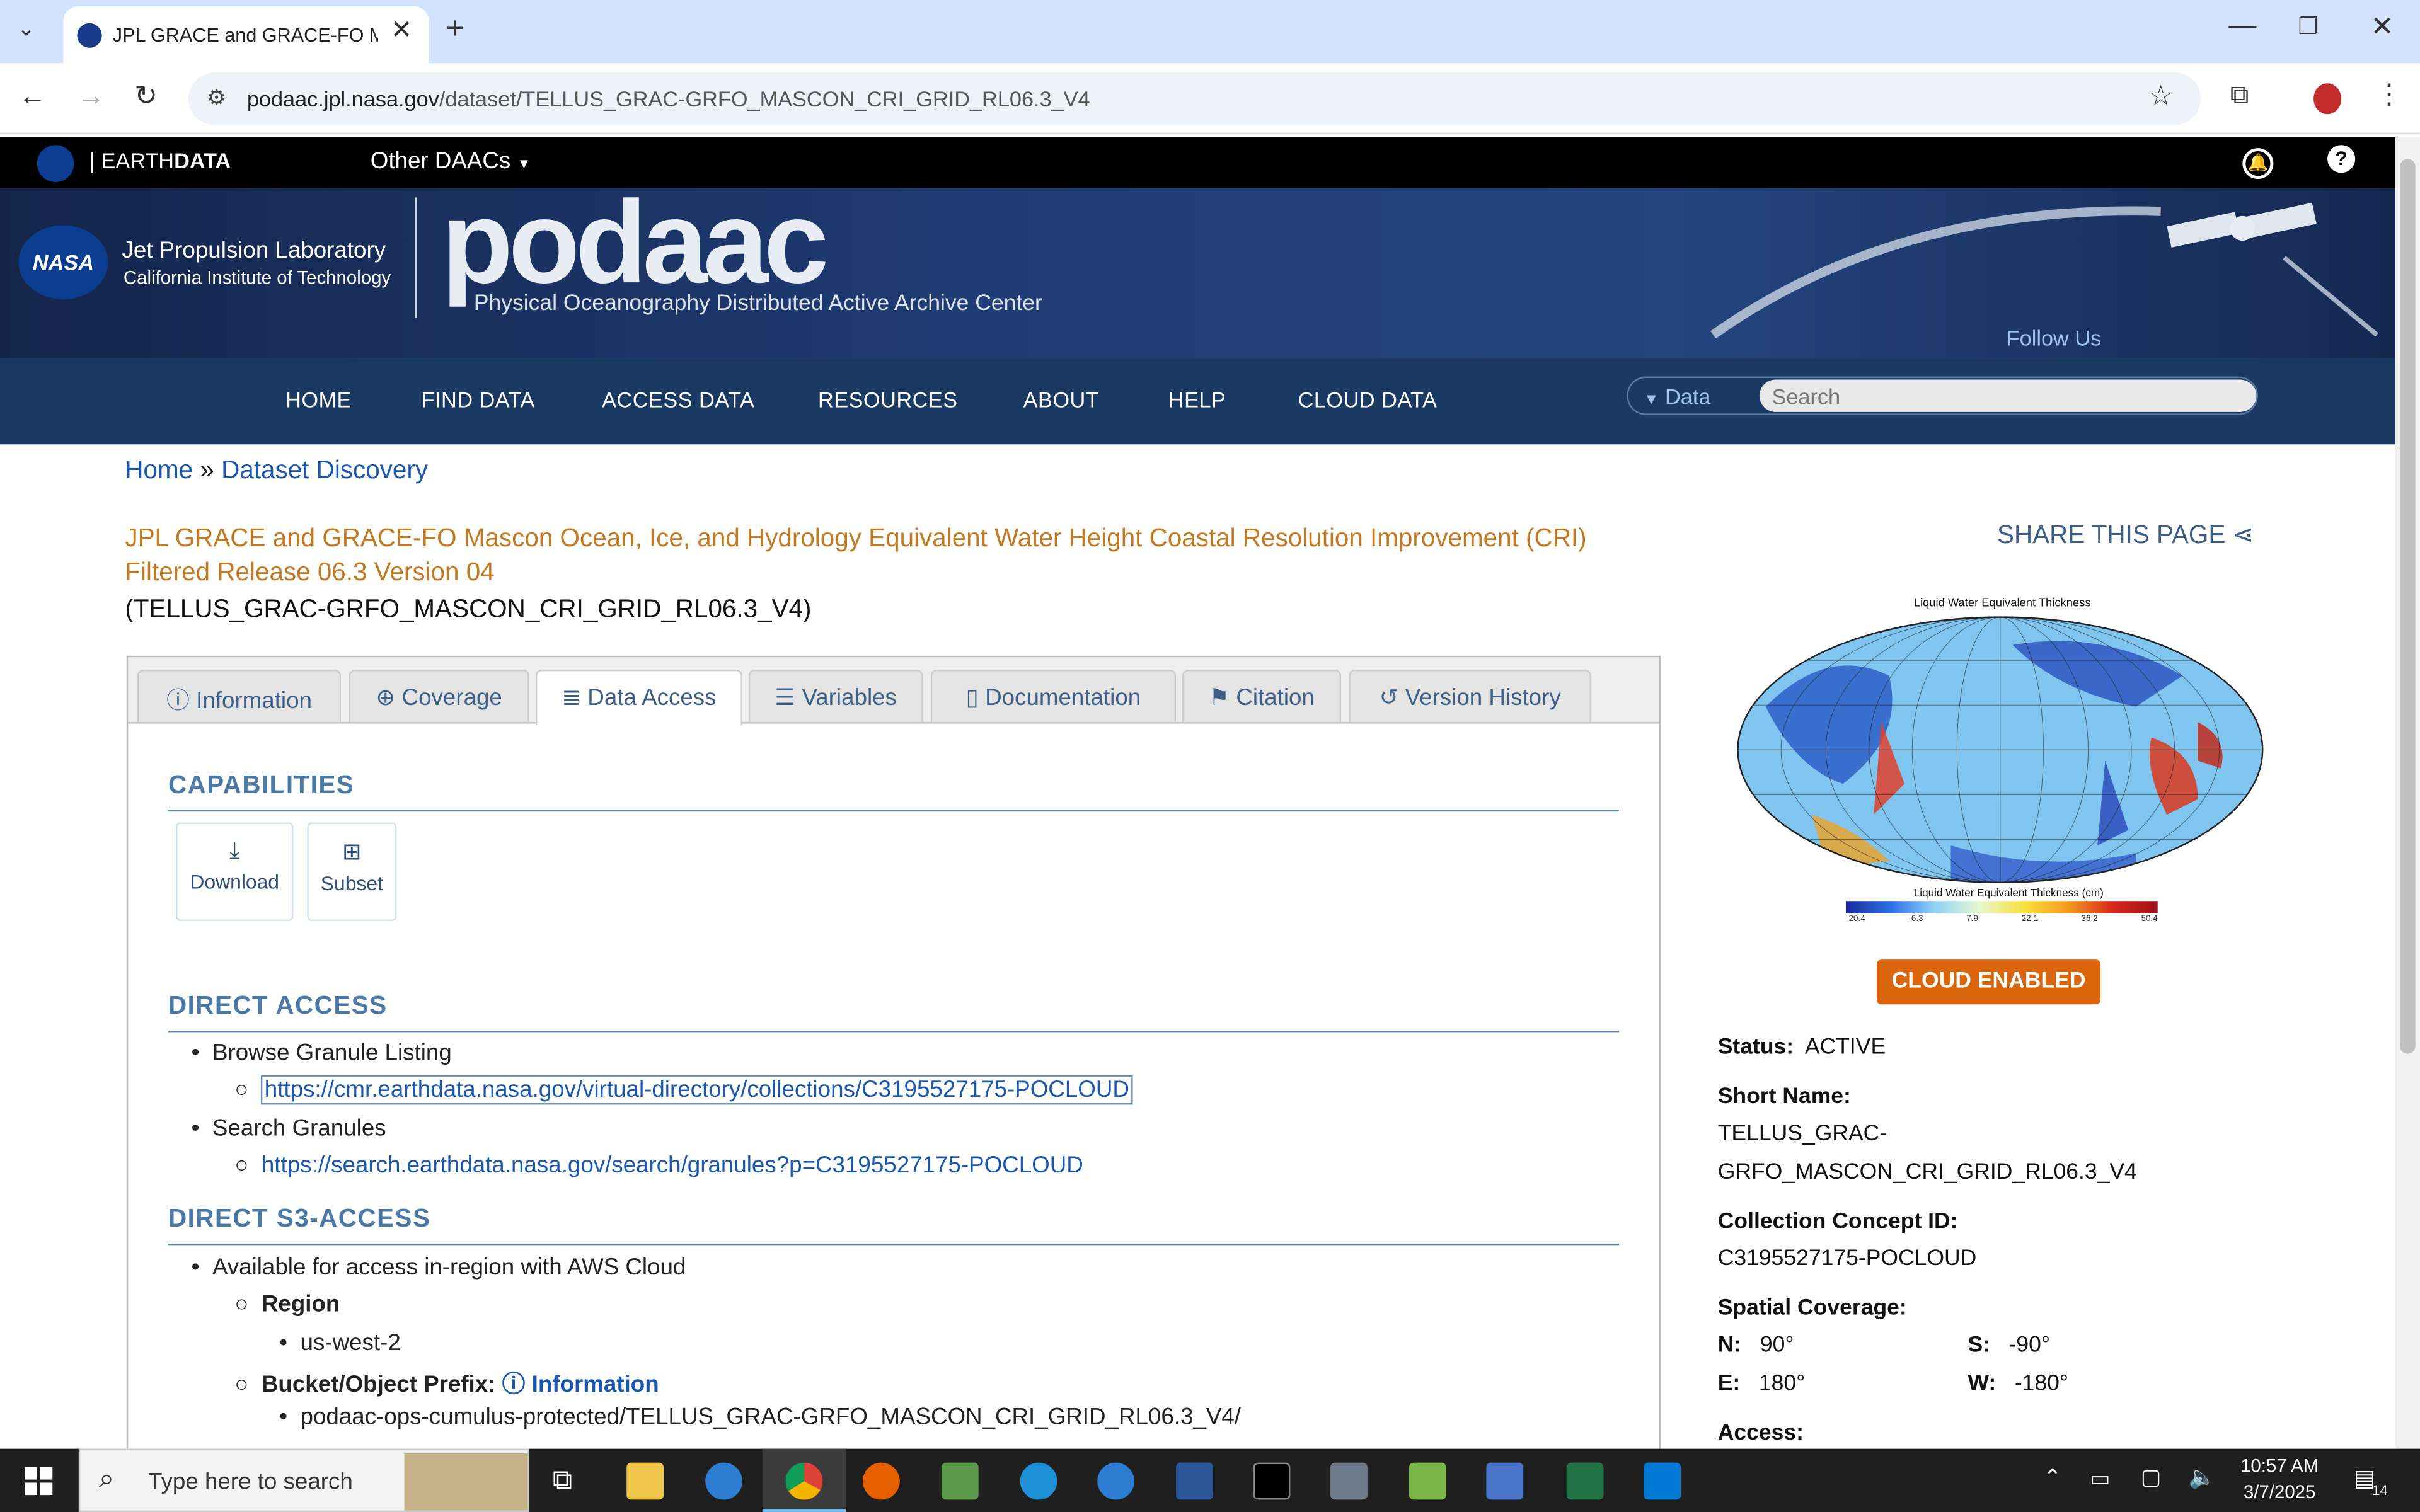  What do you see at coordinates (299, 1128) in the screenshot?
I see `search-granules-label: Search Granules` at bounding box center [299, 1128].